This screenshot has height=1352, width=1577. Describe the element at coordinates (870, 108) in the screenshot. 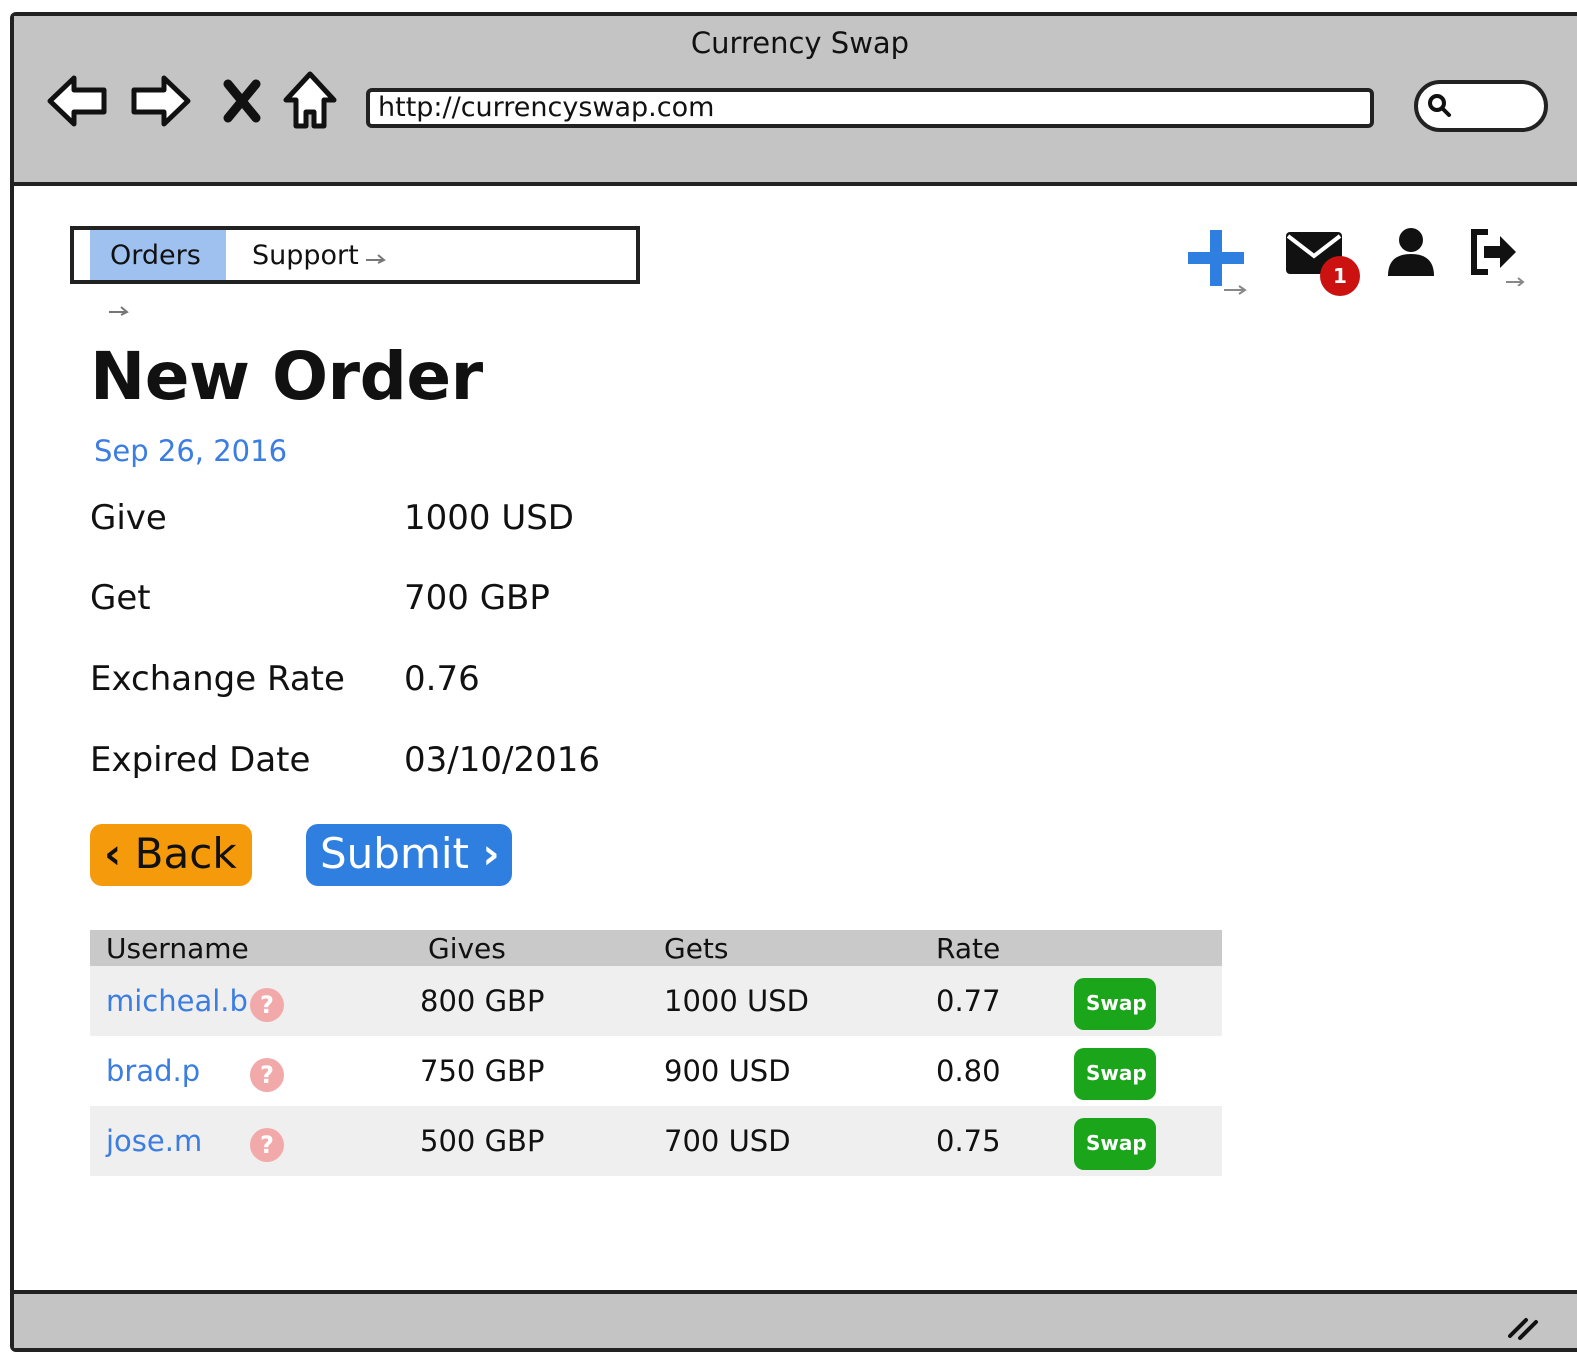

I see `address-bar: http://currencyswap.com` at that location.